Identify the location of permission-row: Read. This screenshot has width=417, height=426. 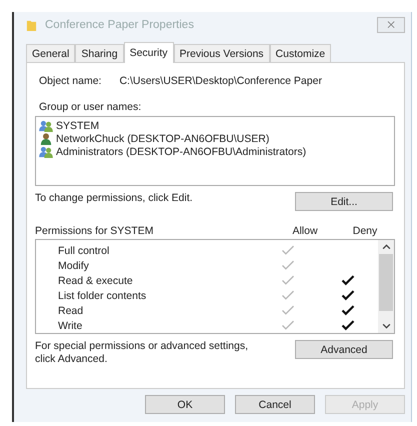
(218, 310).